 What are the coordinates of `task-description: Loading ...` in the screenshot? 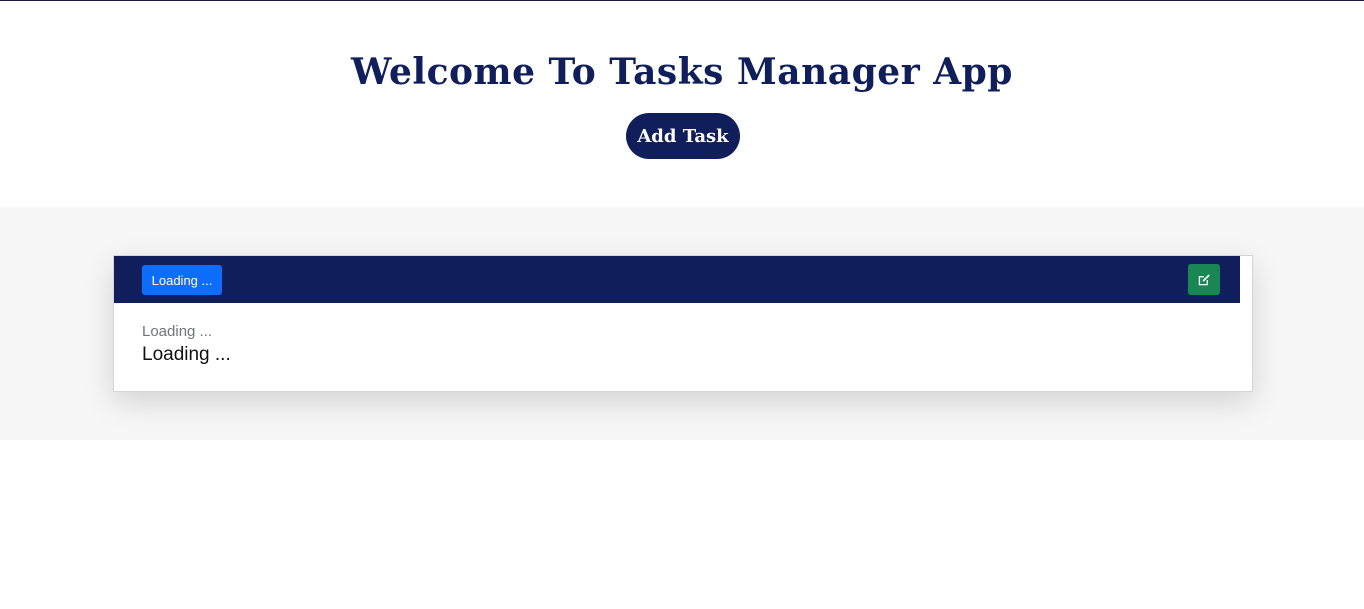 It's located at (186, 354).